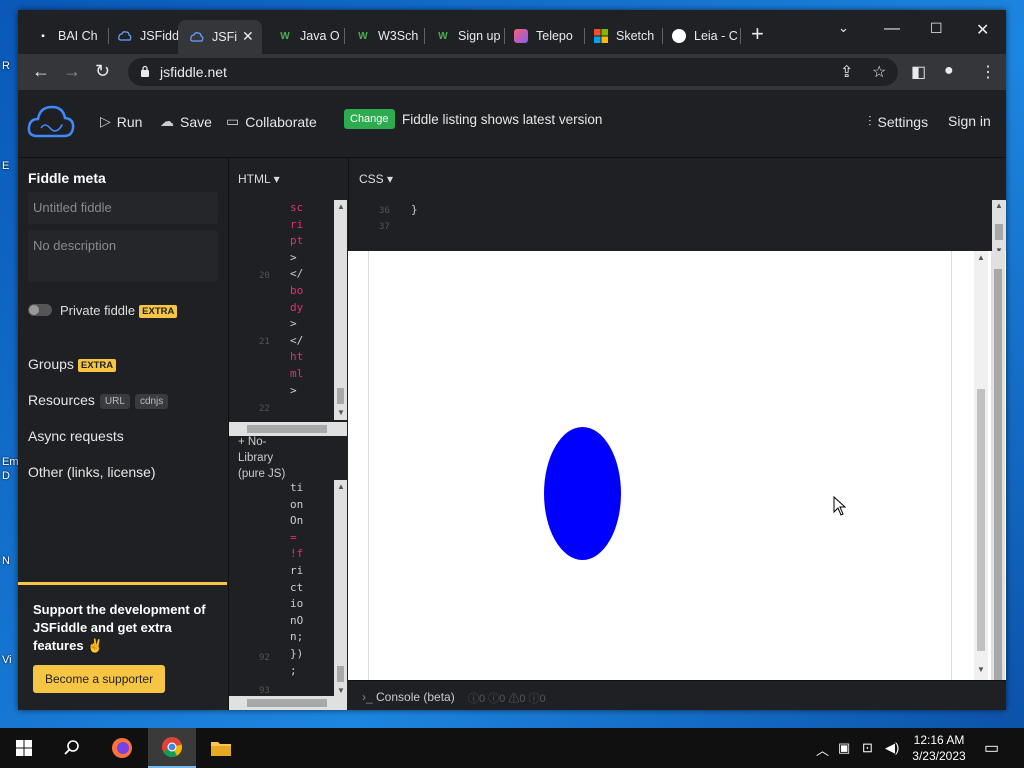 This screenshot has width=1024, height=768. What do you see at coordinates (601, 36) in the screenshot?
I see `microsoft-icon` at bounding box center [601, 36].